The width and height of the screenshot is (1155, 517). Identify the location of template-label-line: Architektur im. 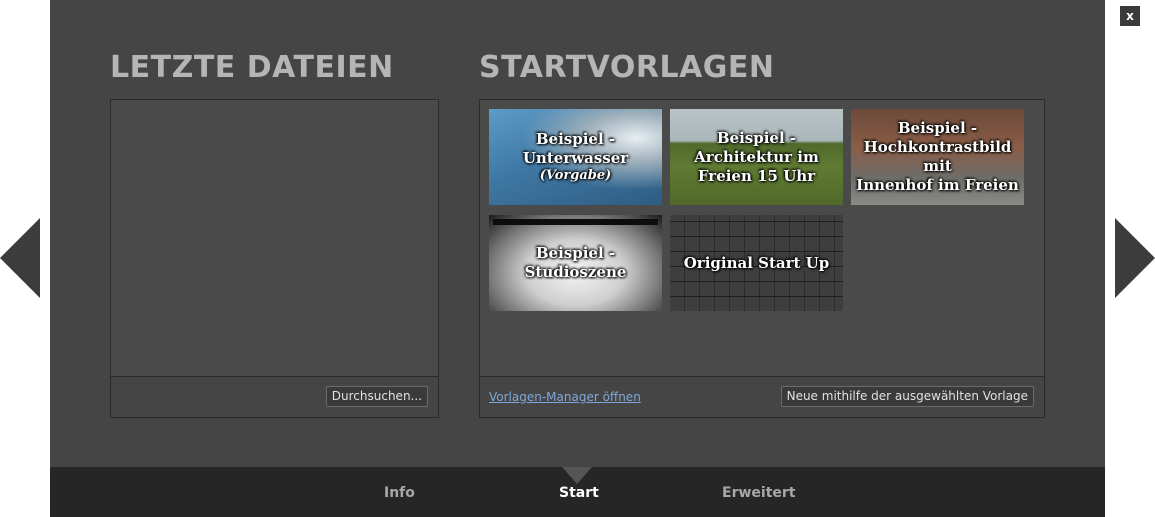
(756, 156).